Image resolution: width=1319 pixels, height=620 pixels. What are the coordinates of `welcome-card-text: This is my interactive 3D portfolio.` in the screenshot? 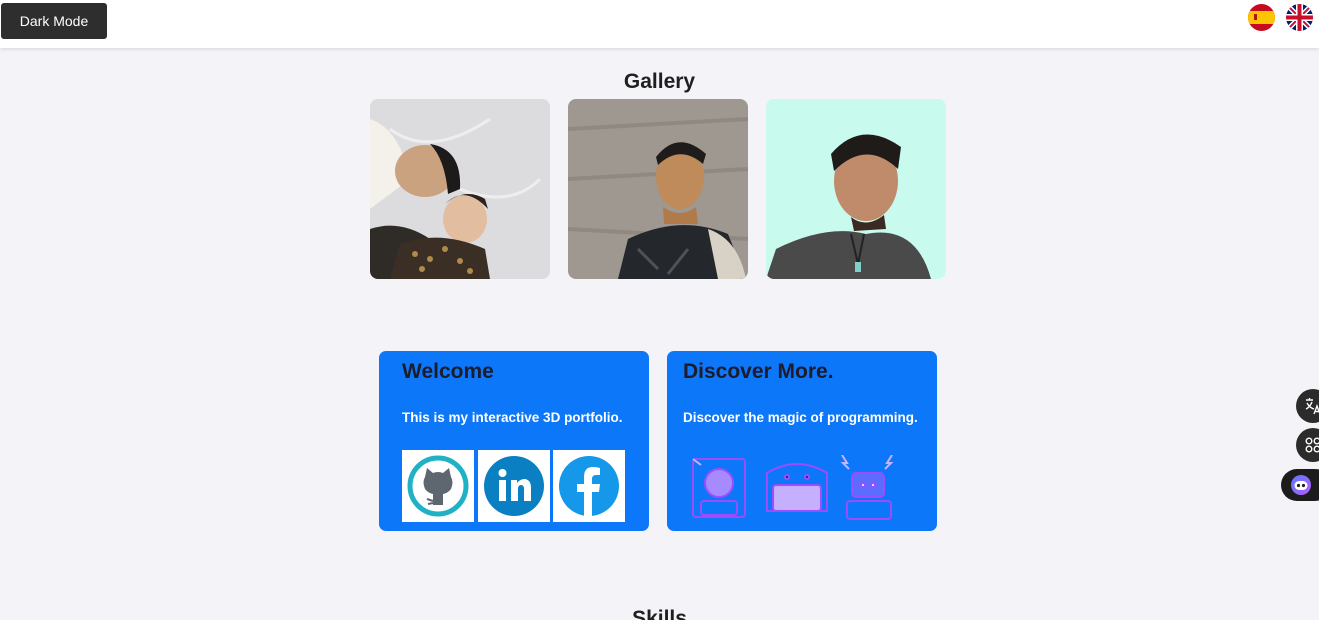 It's located at (512, 417).